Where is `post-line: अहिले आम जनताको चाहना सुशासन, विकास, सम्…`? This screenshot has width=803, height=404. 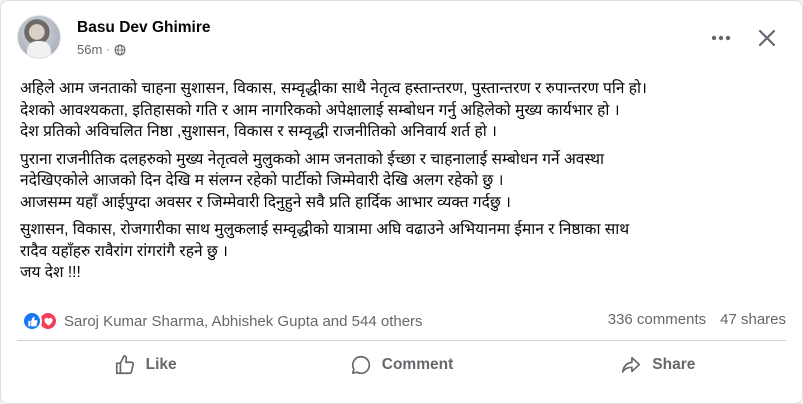 post-line: अहिले आम जनताको चाहना सुशासन, विकास, सम्… is located at coordinates (333, 88).